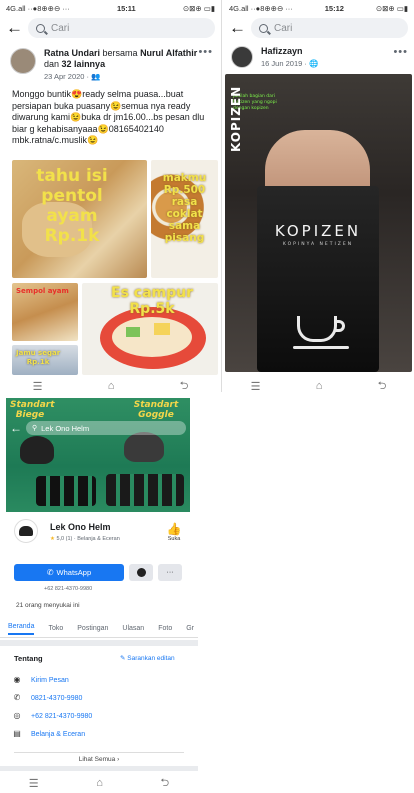 The width and height of the screenshot is (414, 793). I want to click on photo-jamu: Jamu segar Rp.1k, so click(45, 360).